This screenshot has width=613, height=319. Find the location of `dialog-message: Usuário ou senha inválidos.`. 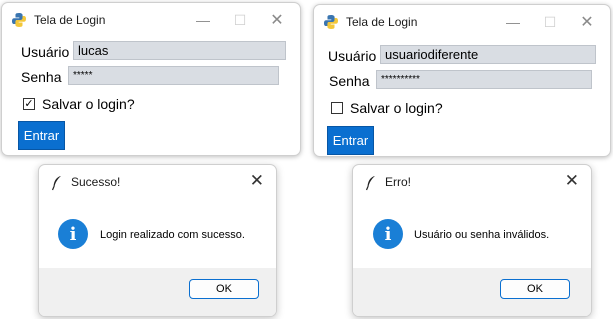

dialog-message: Usuário ou senha inválidos. is located at coordinates (482, 235).